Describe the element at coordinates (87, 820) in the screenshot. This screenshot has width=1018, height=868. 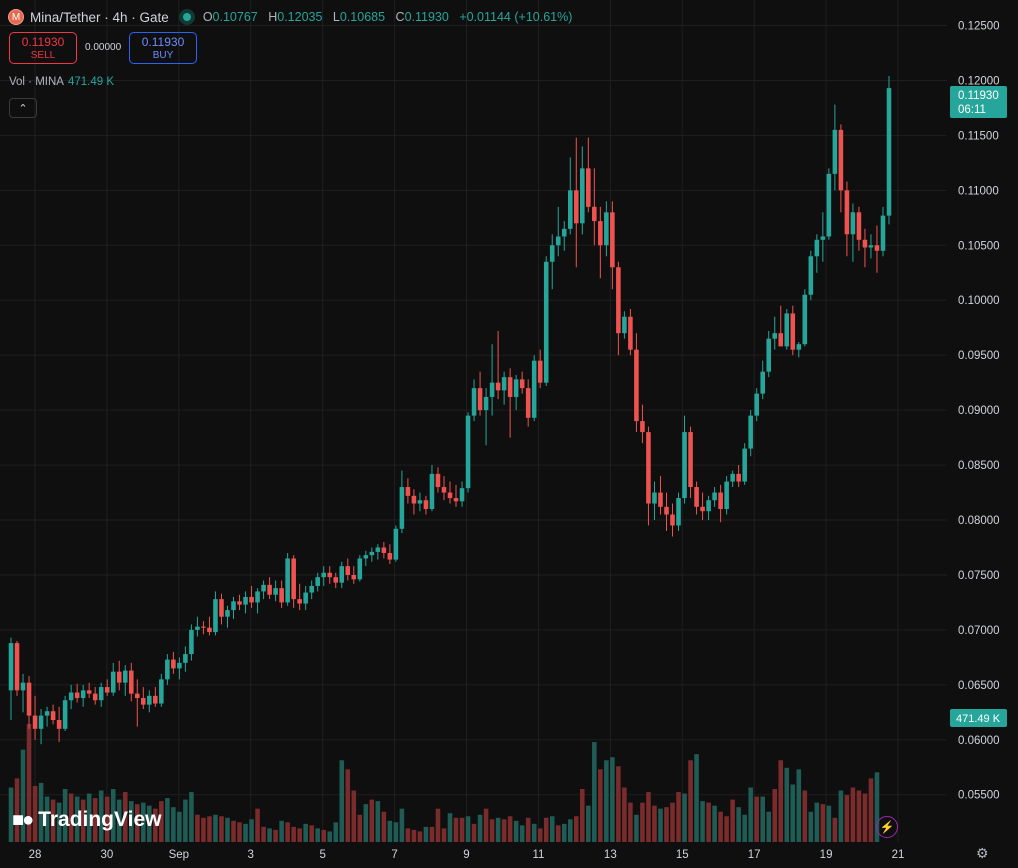
I see `tradingview-logo: ■● TradingView` at that location.